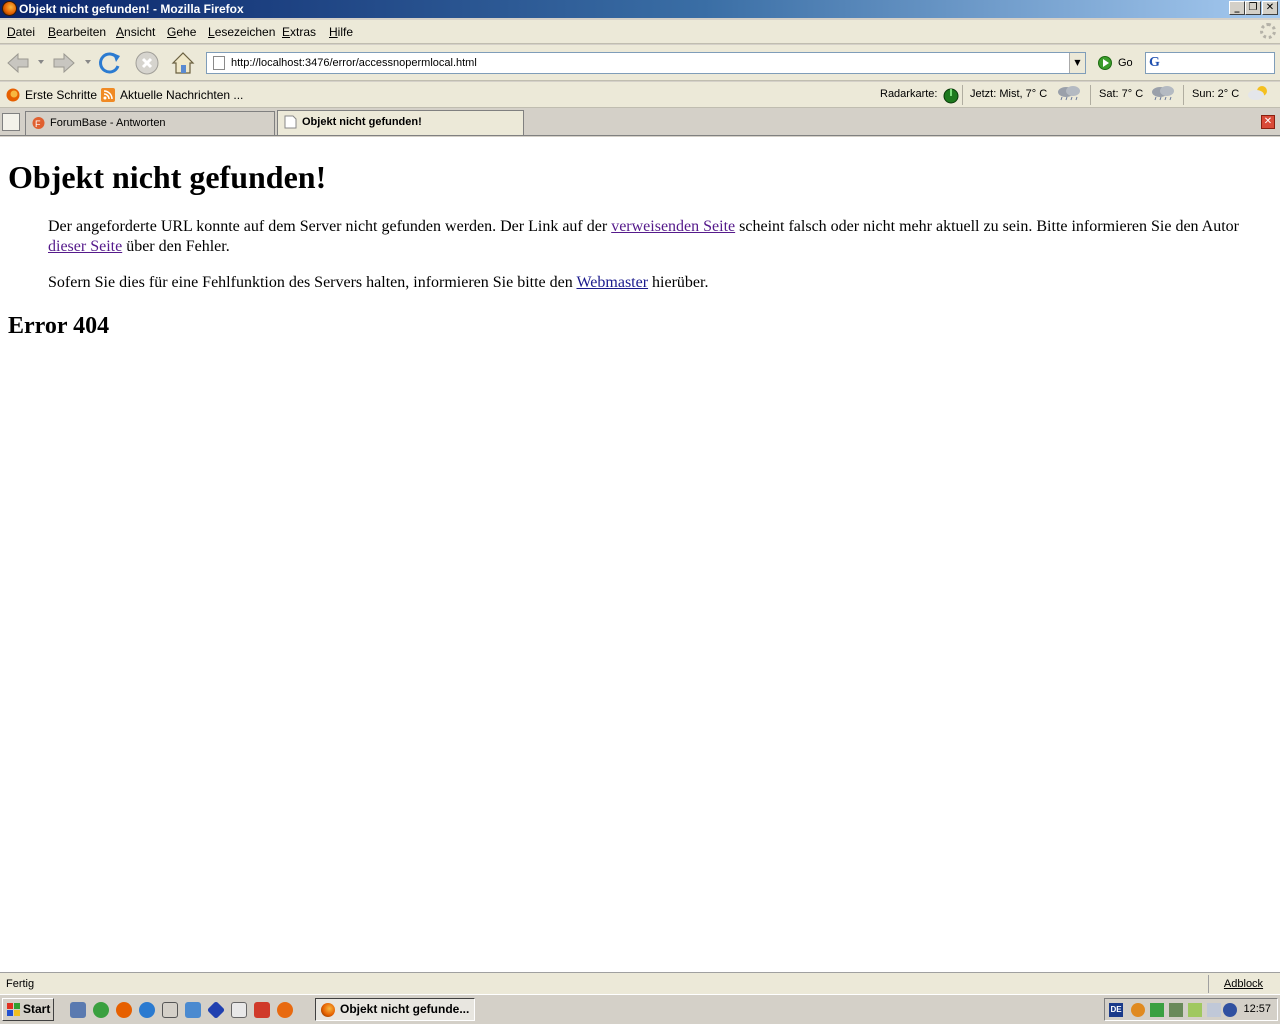 The height and width of the screenshot is (1024, 1280). I want to click on menu-gehe: Gehe, so click(181, 32).